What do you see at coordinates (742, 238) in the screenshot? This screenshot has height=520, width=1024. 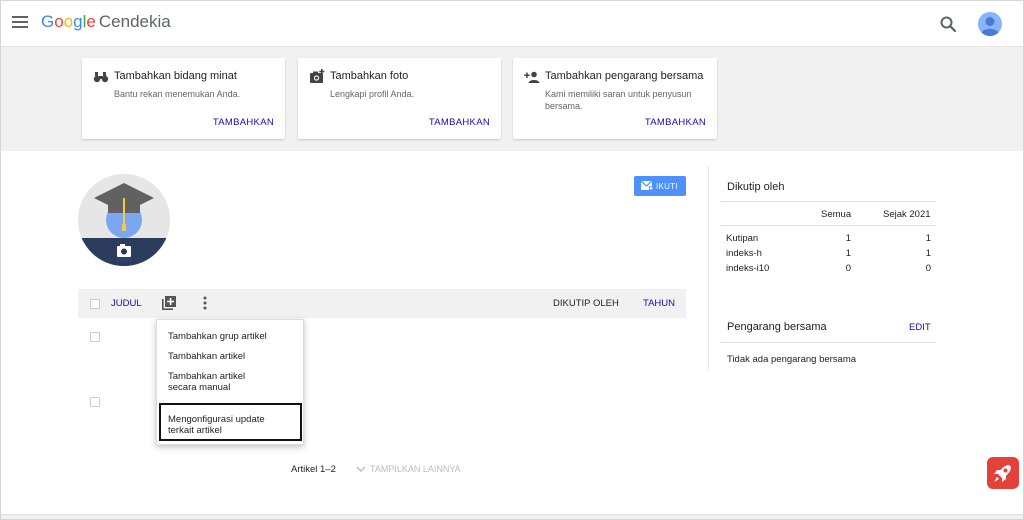 I see `stat-label: Kutipan` at bounding box center [742, 238].